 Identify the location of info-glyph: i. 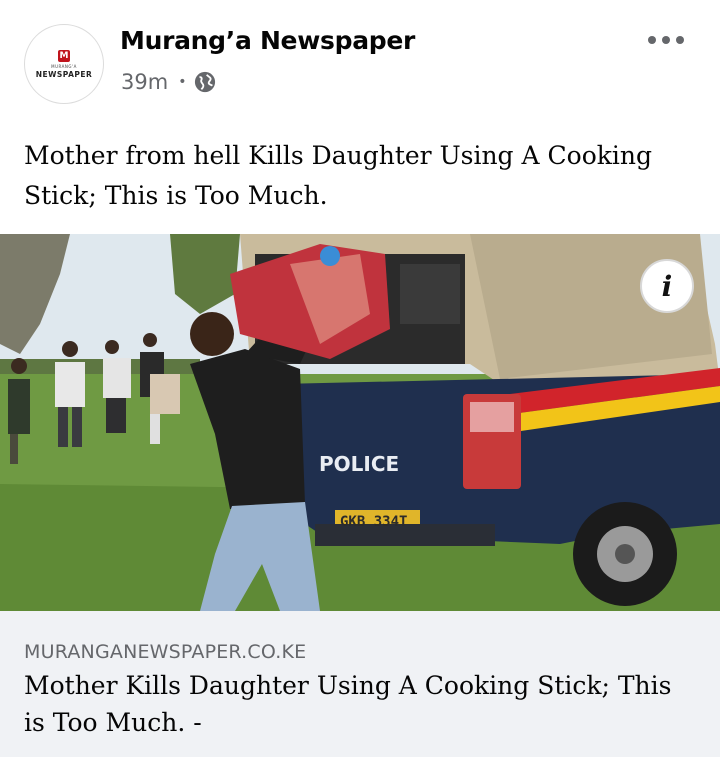
(667, 286).